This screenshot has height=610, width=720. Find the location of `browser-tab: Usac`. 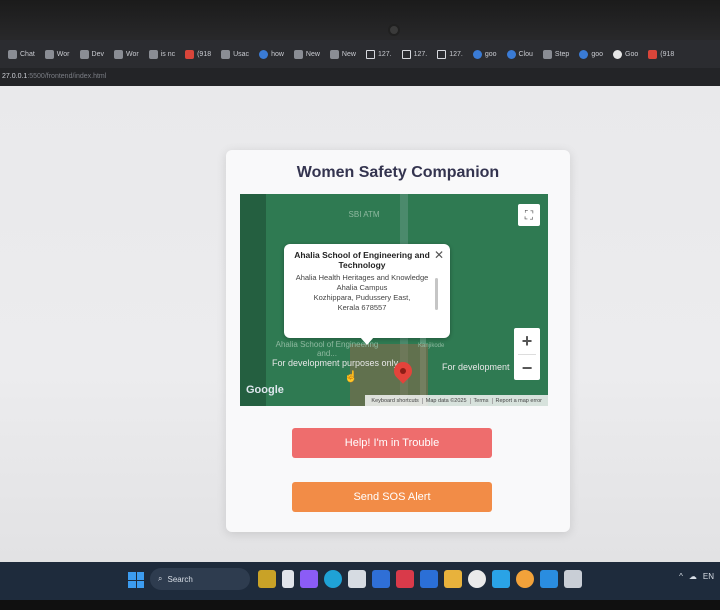

browser-tab: Usac is located at coordinates (235, 54).